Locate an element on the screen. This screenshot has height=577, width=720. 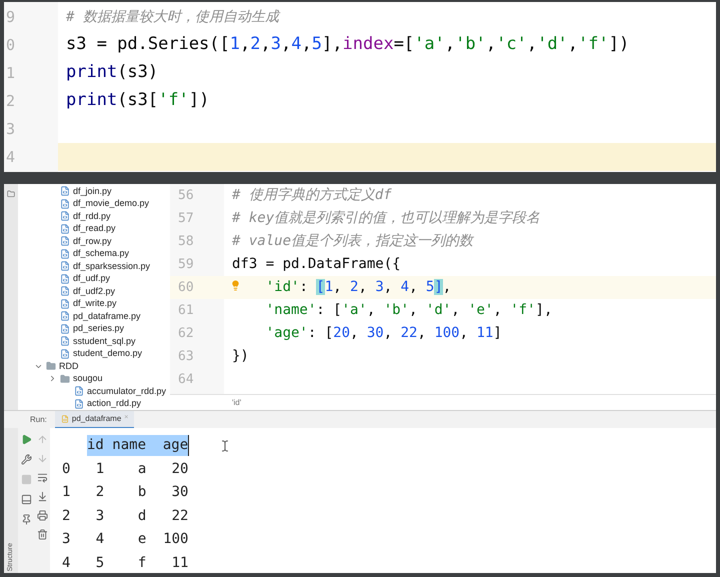
wrench-icon is located at coordinates (26, 459).